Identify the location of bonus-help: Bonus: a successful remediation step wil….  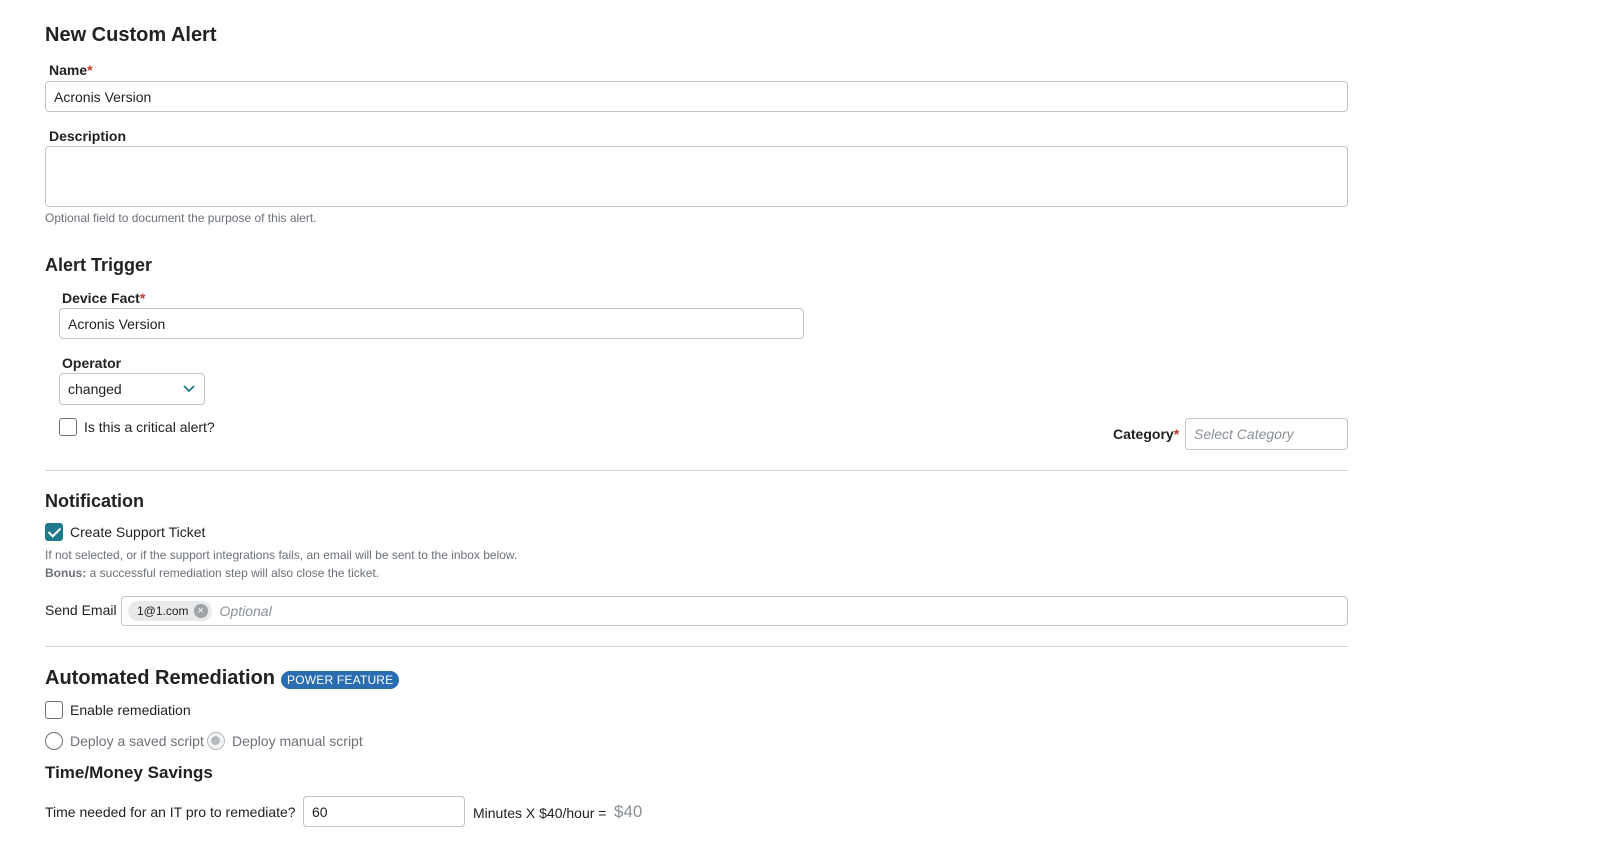
(212, 573).